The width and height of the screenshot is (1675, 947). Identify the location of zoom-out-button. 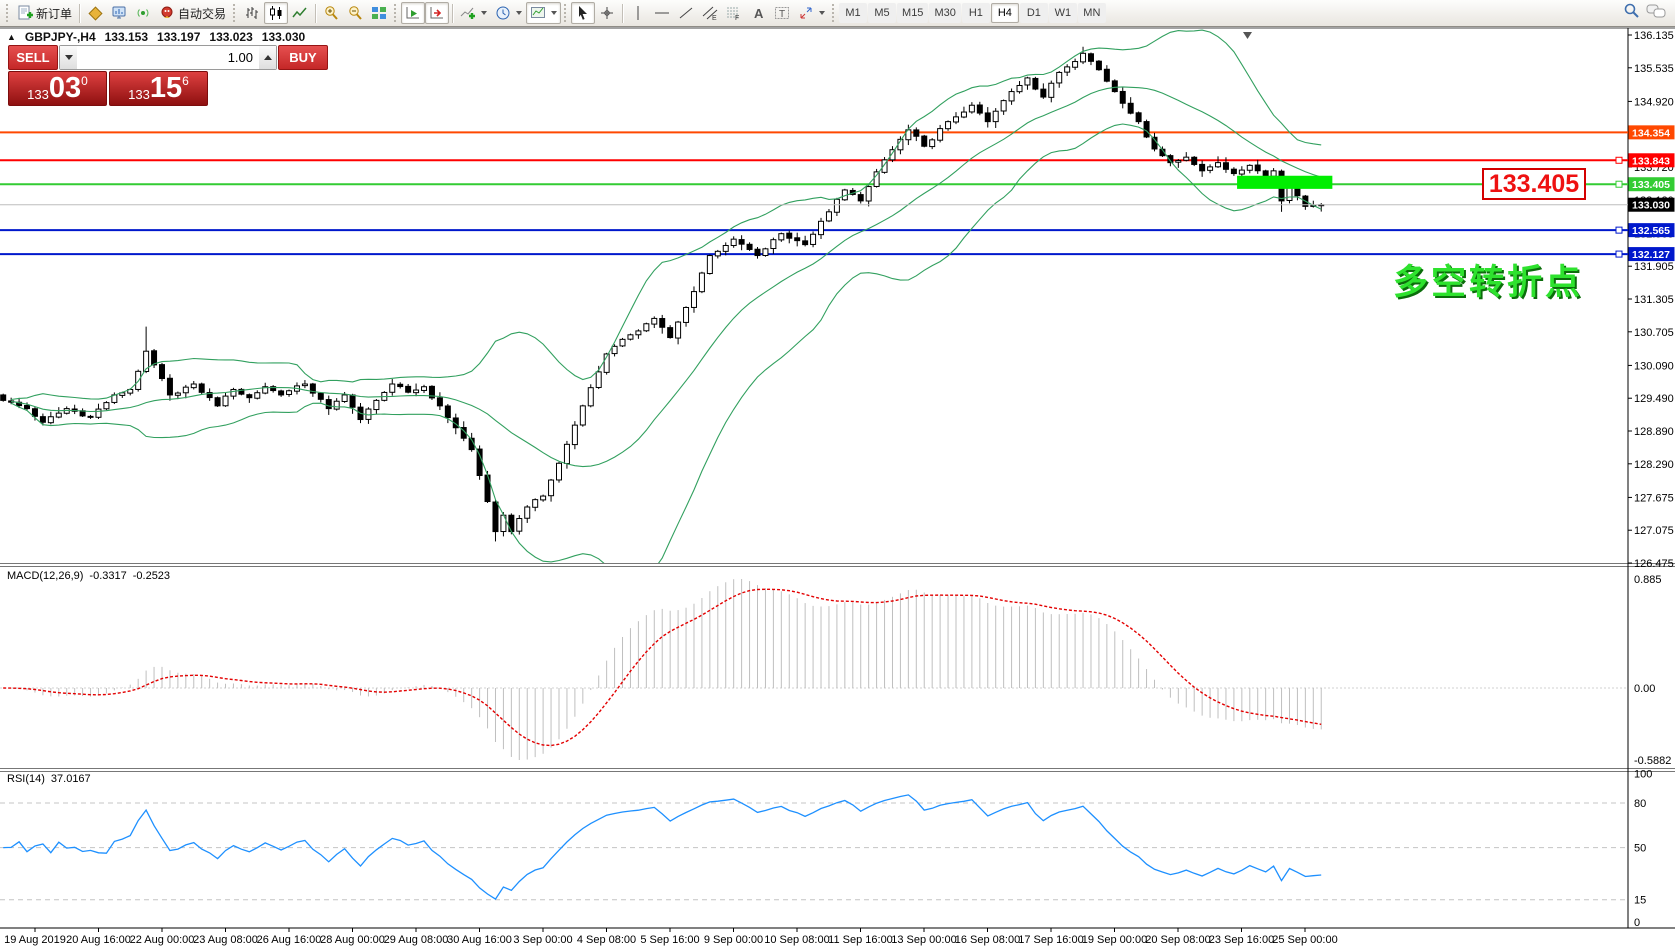
(355, 13).